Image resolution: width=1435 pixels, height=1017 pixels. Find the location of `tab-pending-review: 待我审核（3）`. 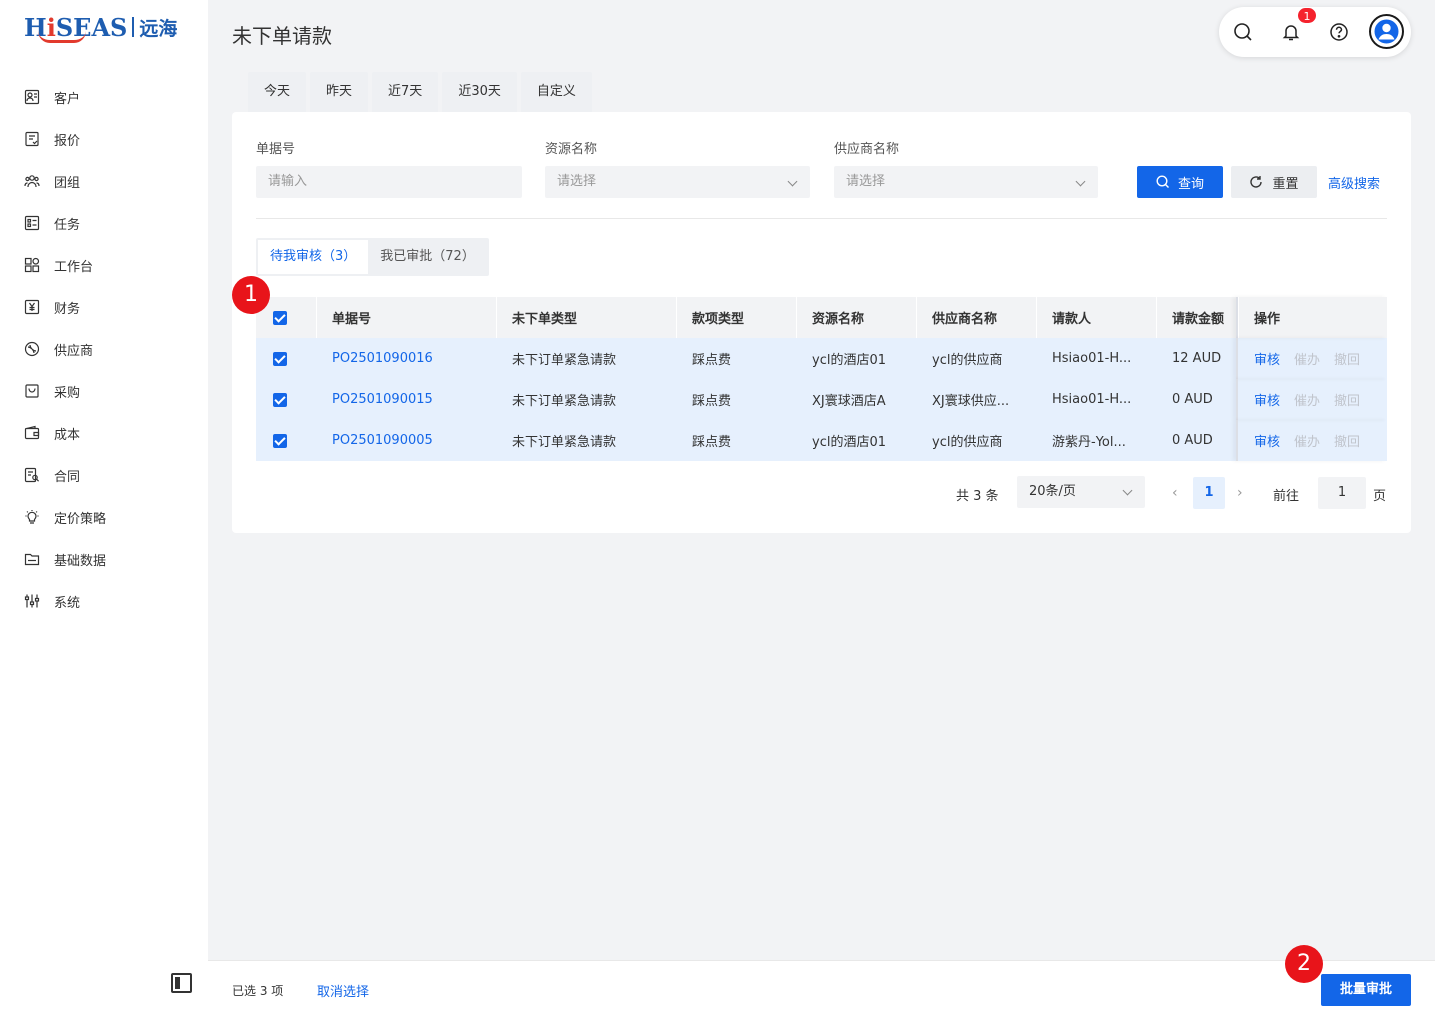

tab-pending-review: 待我审核（3） is located at coordinates (313, 257).